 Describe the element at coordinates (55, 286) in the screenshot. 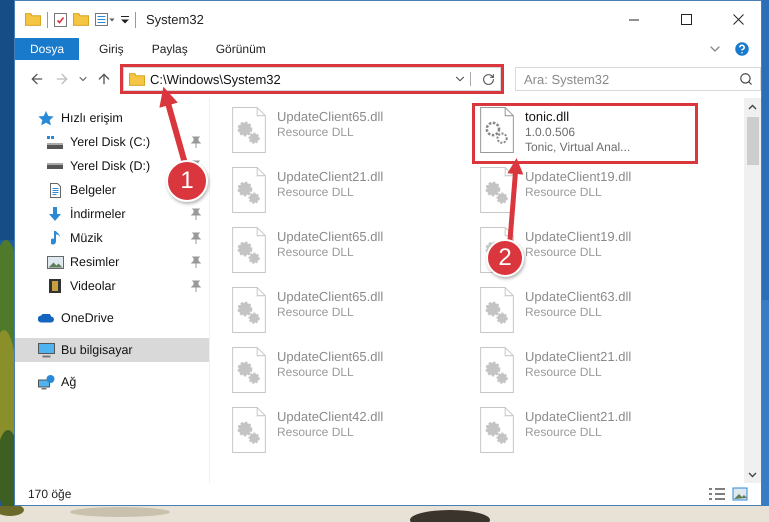

I see `film-icon` at that location.